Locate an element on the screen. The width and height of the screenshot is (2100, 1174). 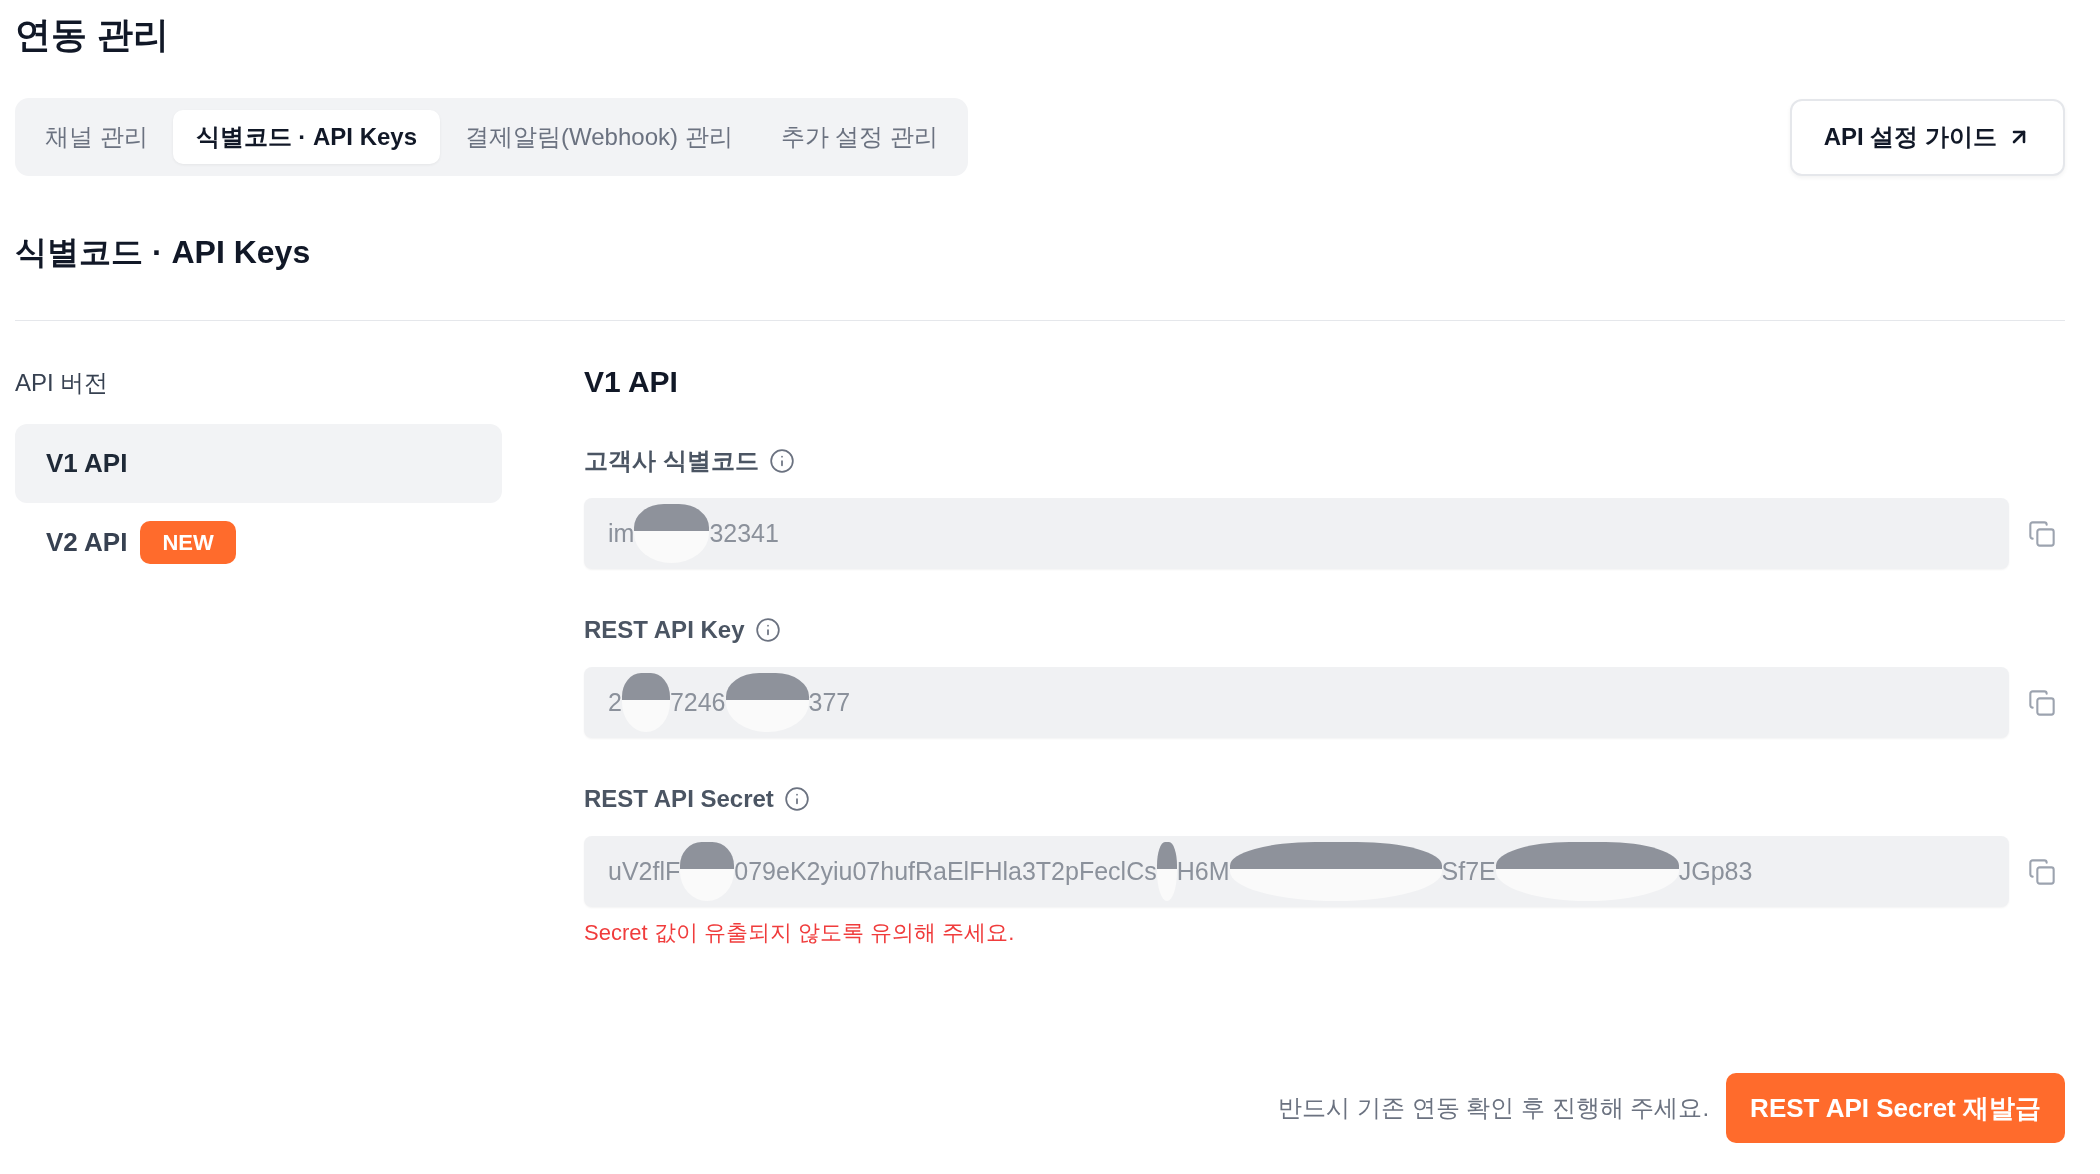
field-value-text: 2 is located at coordinates (615, 702).